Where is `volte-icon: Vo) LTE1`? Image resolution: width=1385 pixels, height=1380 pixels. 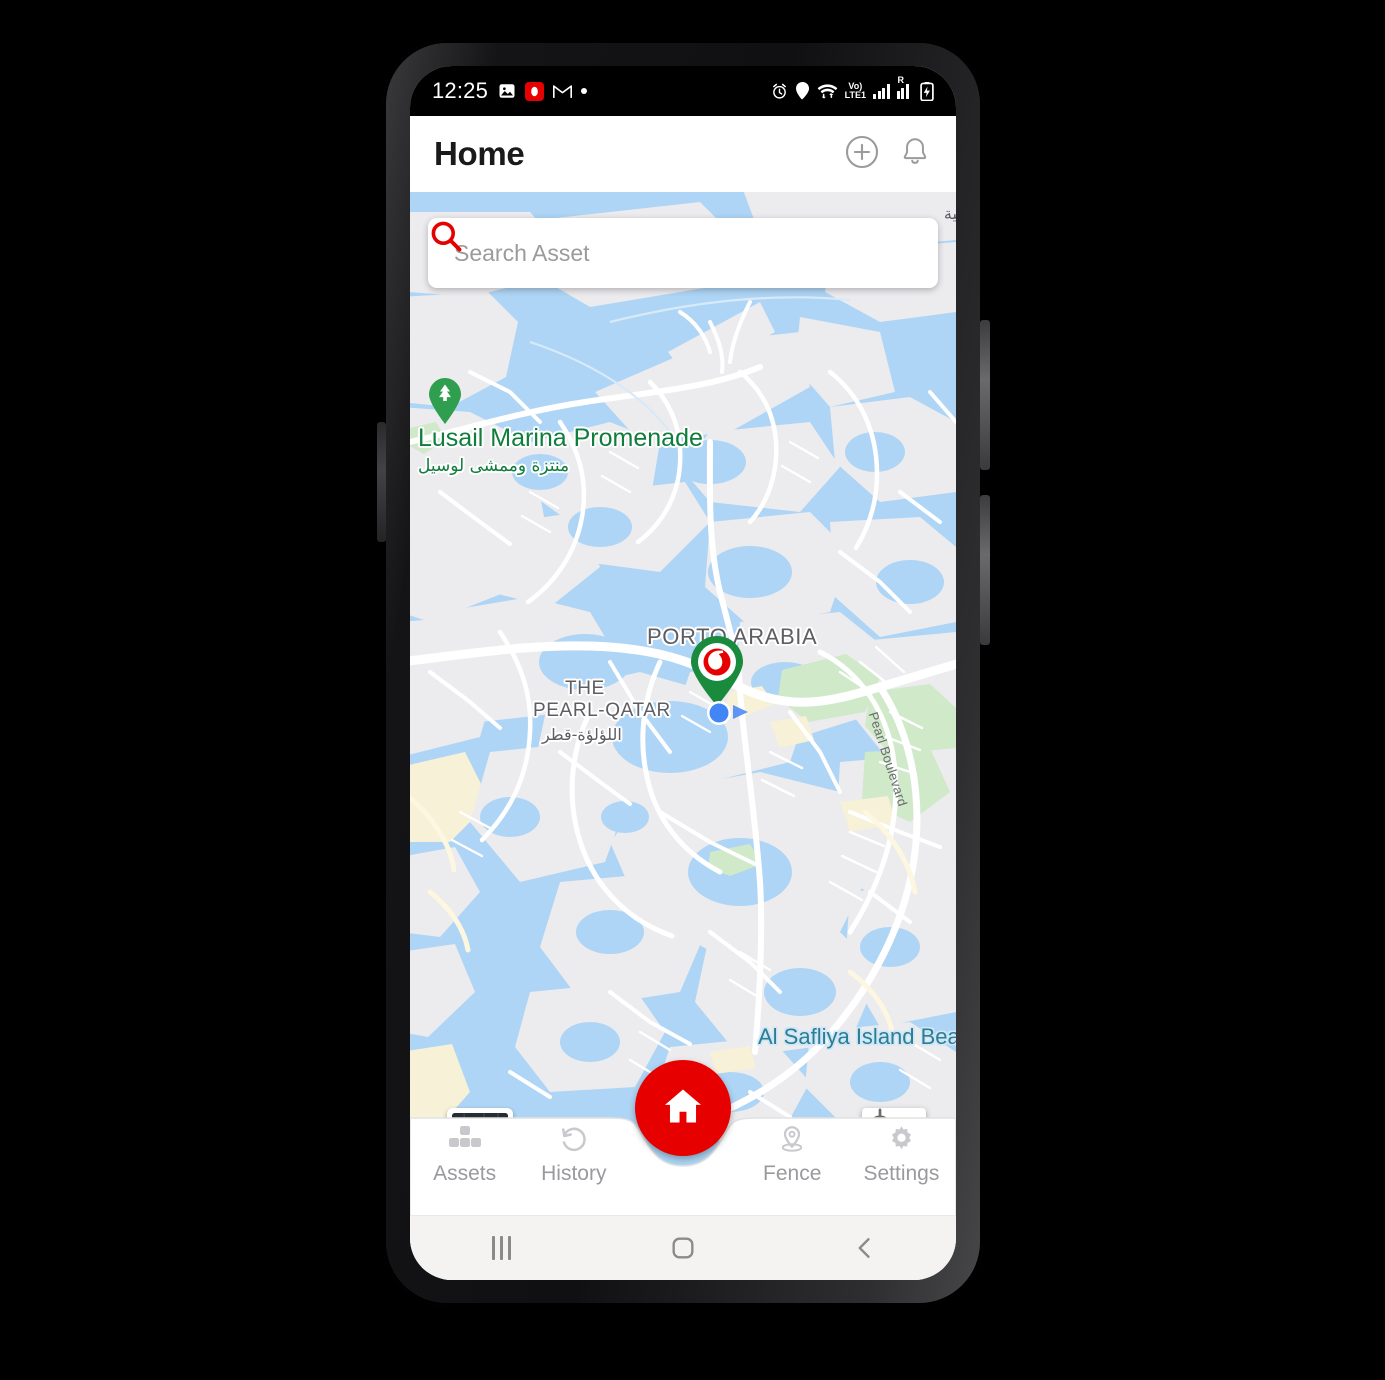 volte-icon: Vo) LTE1 is located at coordinates (855, 90).